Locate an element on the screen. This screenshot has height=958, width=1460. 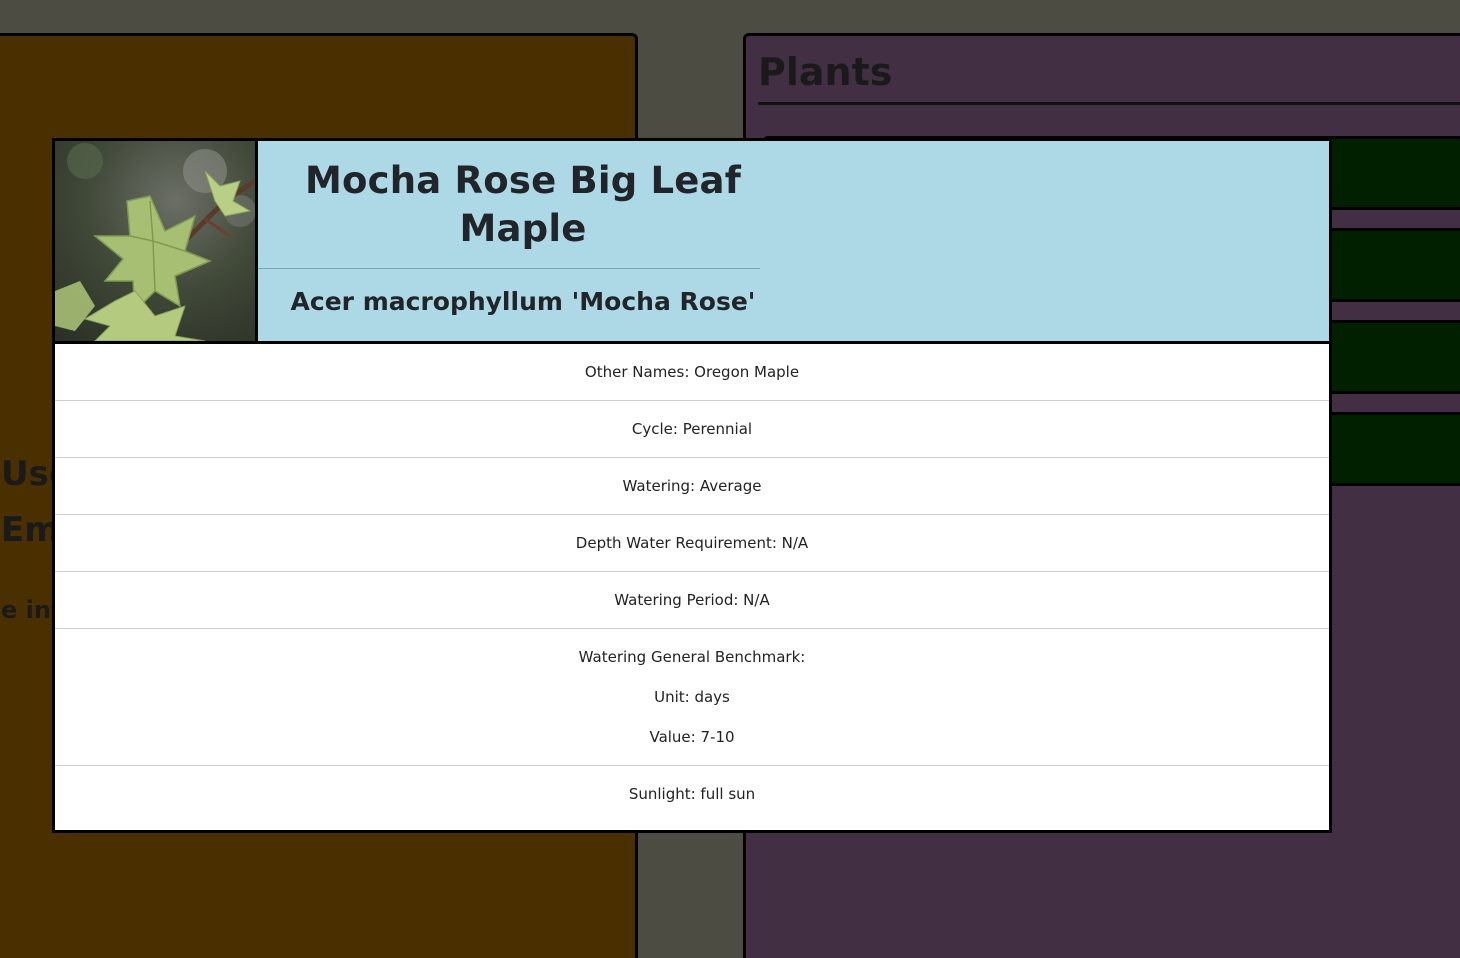
detail-text: Watering Period: N/A is located at coordinates (692, 600).